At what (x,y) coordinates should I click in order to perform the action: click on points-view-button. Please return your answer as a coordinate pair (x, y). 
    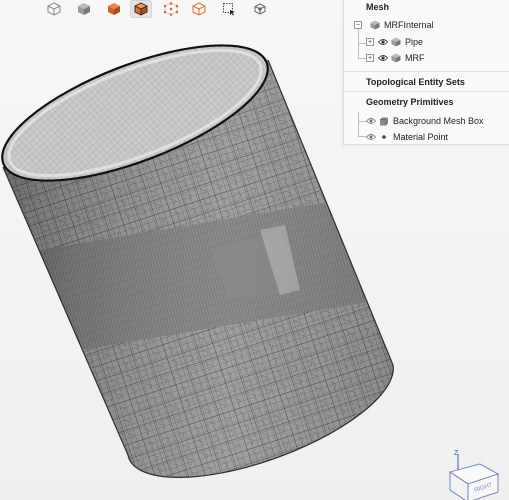
    Looking at the image, I should click on (171, 9).